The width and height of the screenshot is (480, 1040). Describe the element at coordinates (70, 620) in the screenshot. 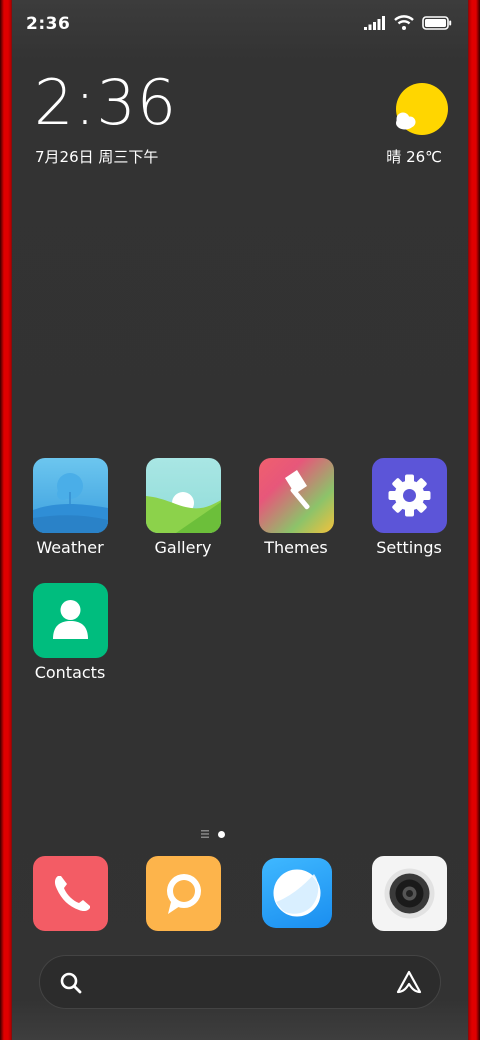

I see `contacts-app-icon` at that location.